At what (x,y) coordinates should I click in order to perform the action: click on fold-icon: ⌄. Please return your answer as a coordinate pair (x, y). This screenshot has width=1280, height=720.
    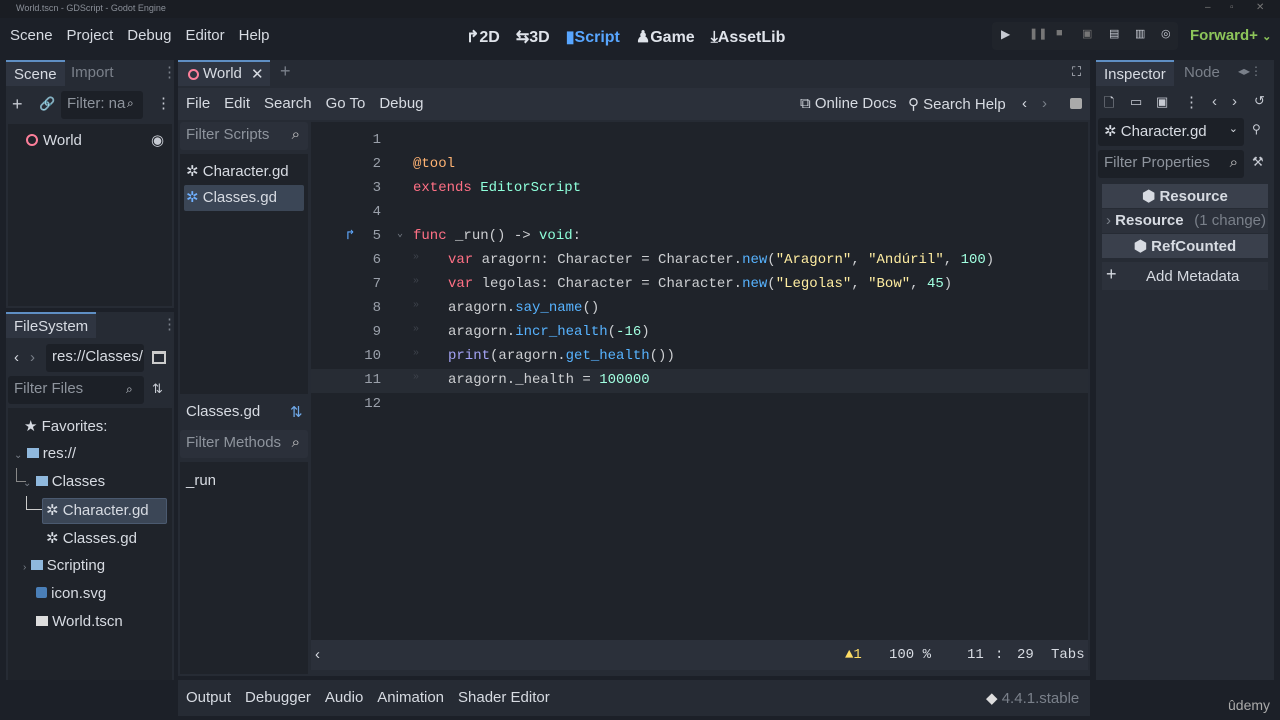
    Looking at the image, I should click on (400, 234).